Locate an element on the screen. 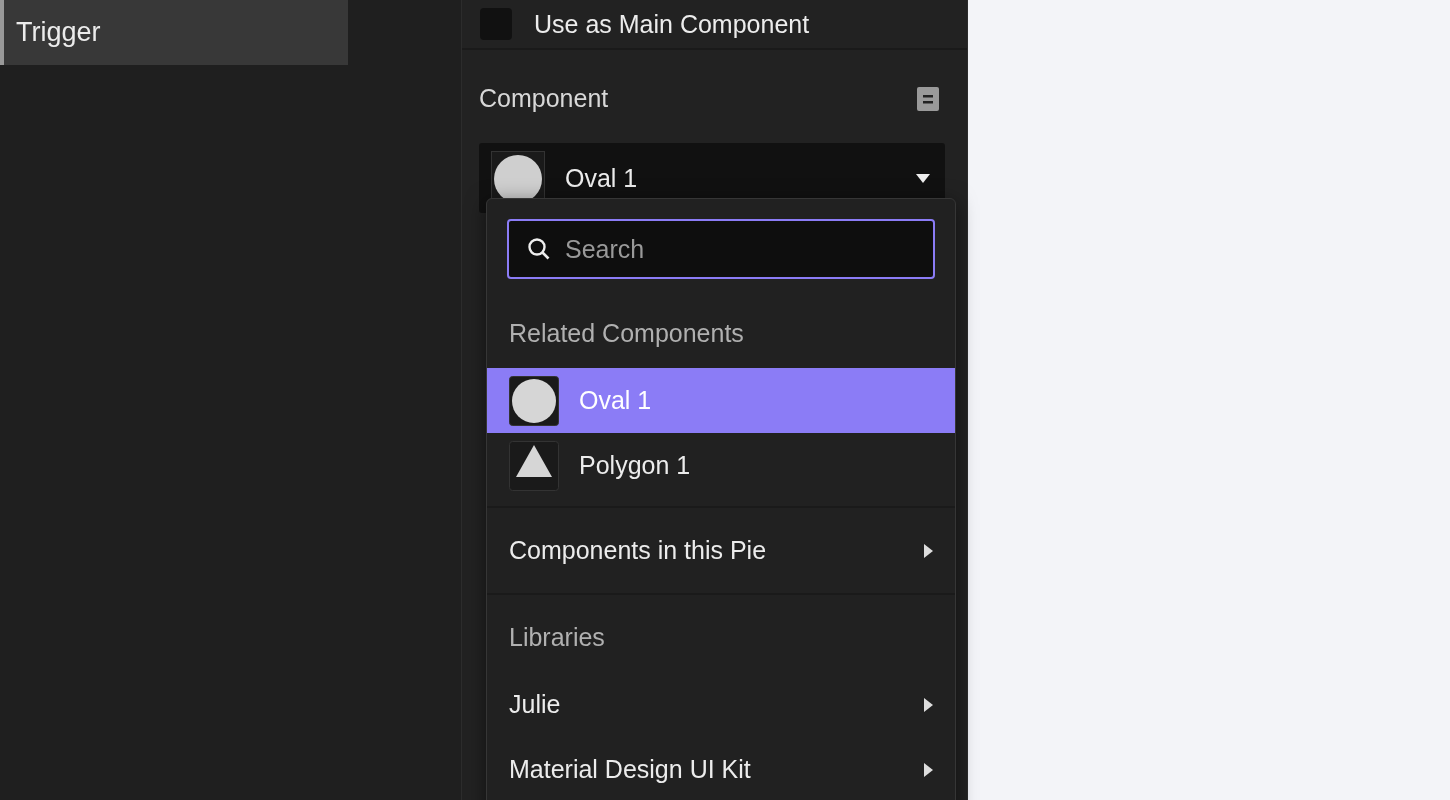  menu-item: Material Design UI Kit is located at coordinates (721, 768).